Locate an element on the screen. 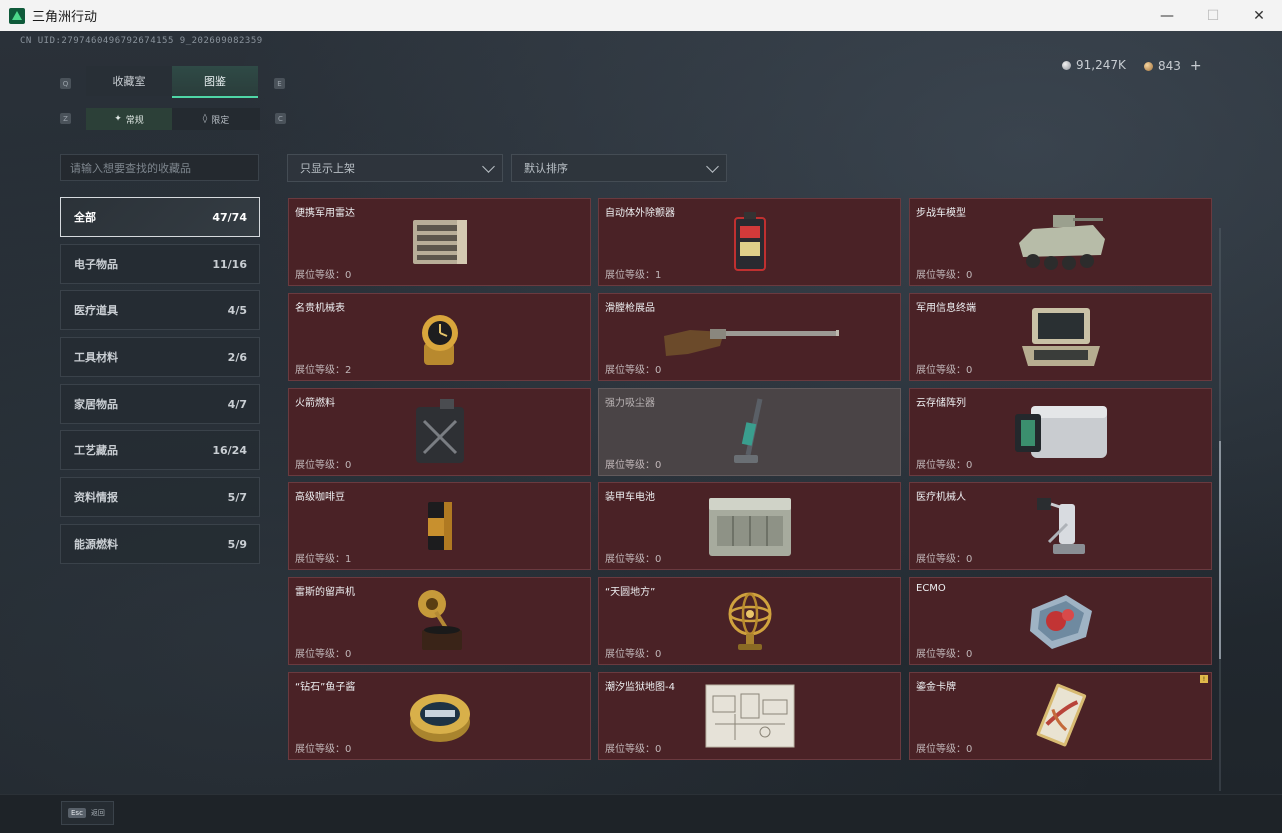 The height and width of the screenshot is (833, 1282). gold-amount: 843 is located at coordinates (1169, 66).